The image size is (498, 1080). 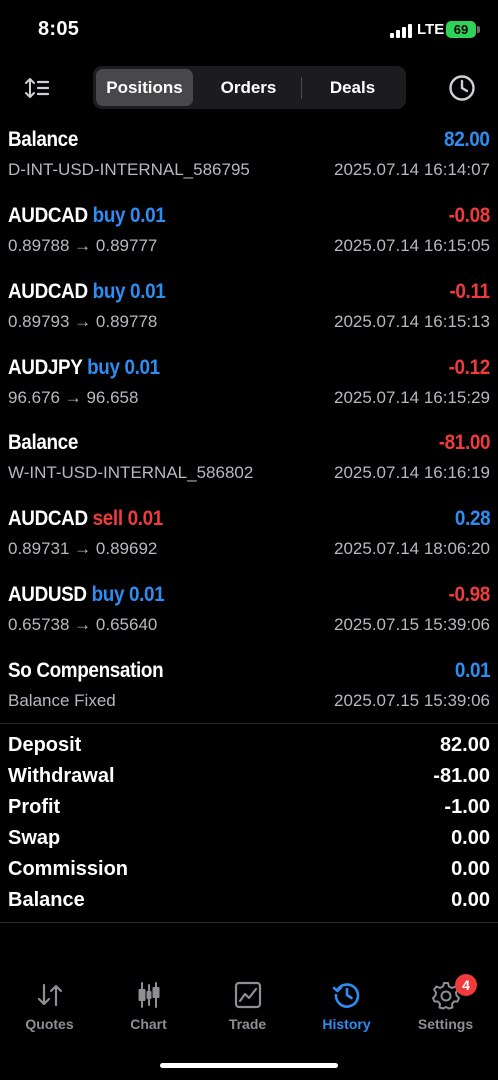 I want to click on summary-row-withdrawal: Withdrawal -81.00, so click(x=249, y=780).